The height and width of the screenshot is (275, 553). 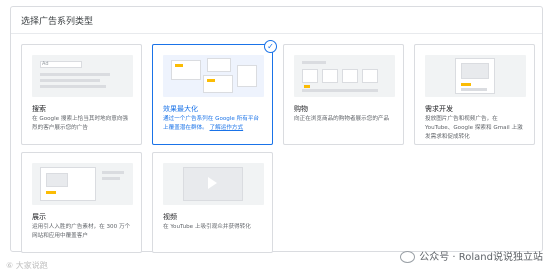 What do you see at coordinates (342, 119) in the screenshot?
I see `card-description: 向正在浏览商品的购物者展示您的产品` at bounding box center [342, 119].